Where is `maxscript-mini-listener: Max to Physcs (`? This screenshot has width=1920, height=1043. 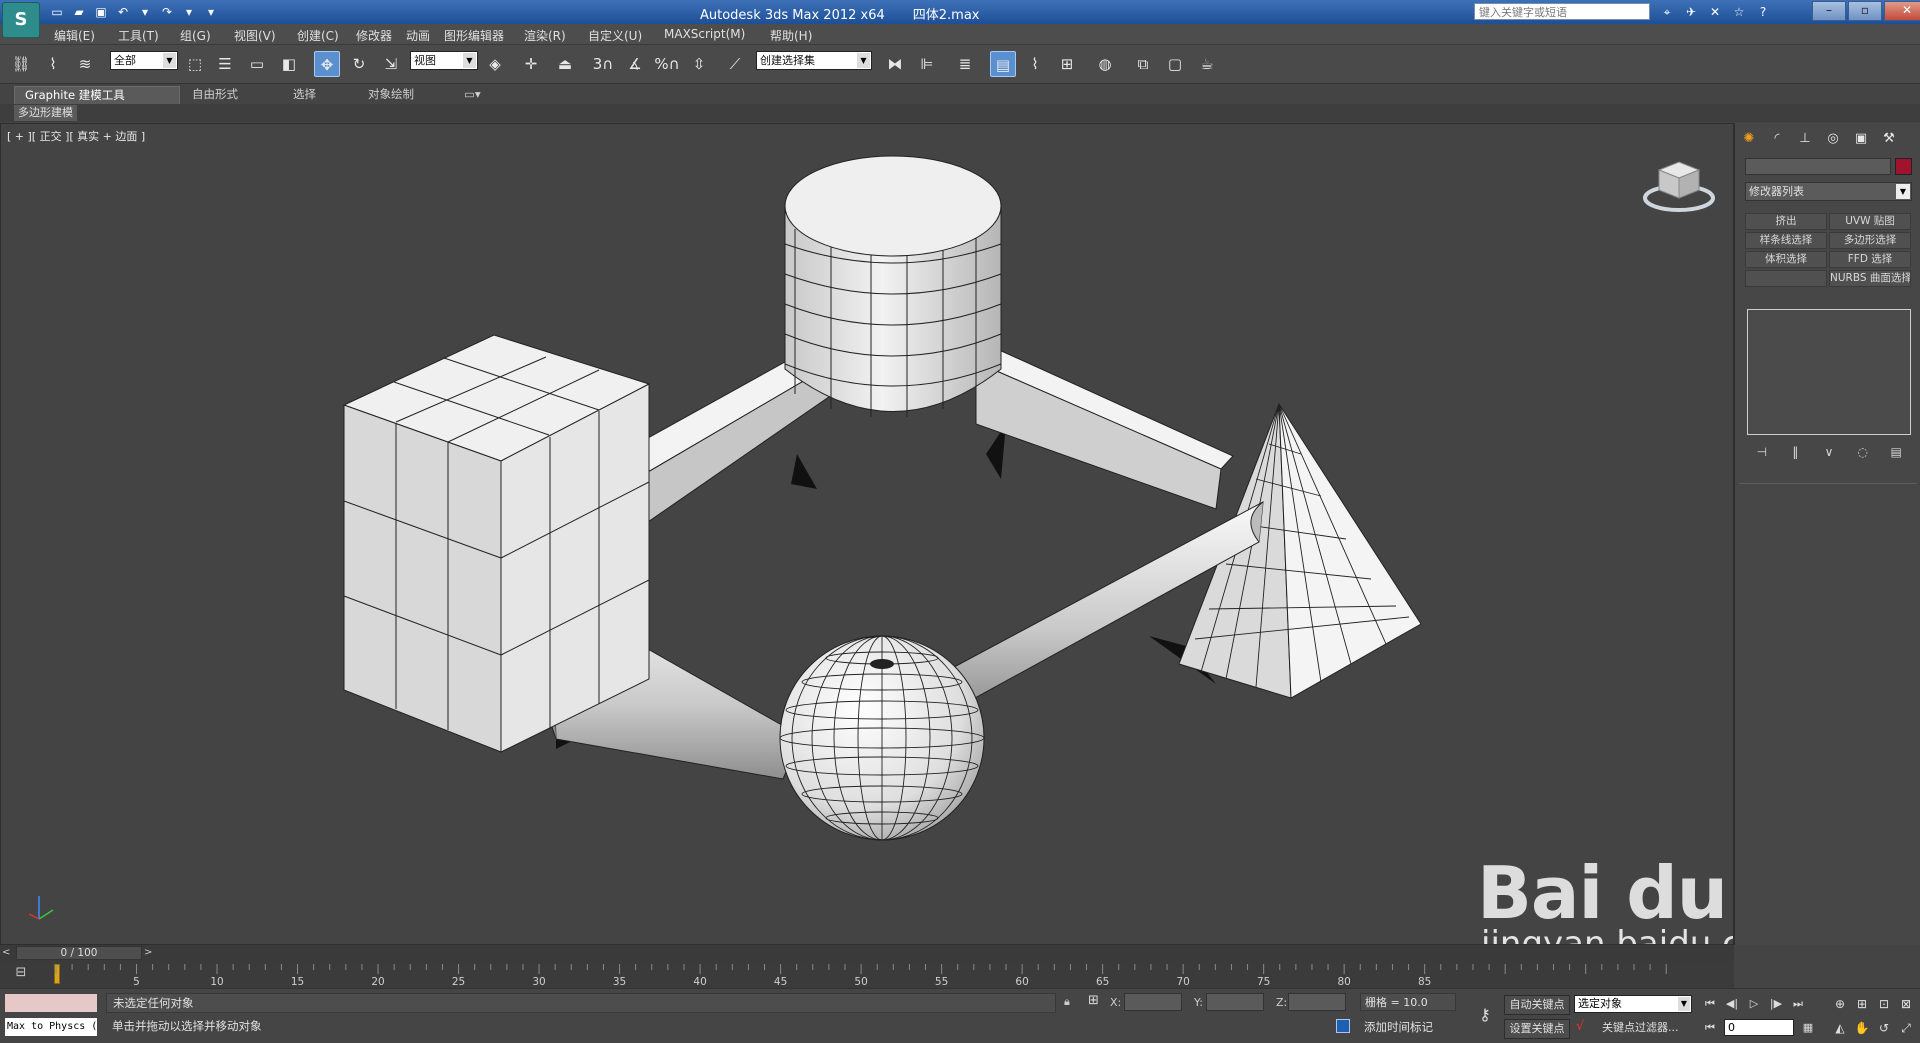 maxscript-mini-listener: Max to Physcs ( is located at coordinates (51, 1027).